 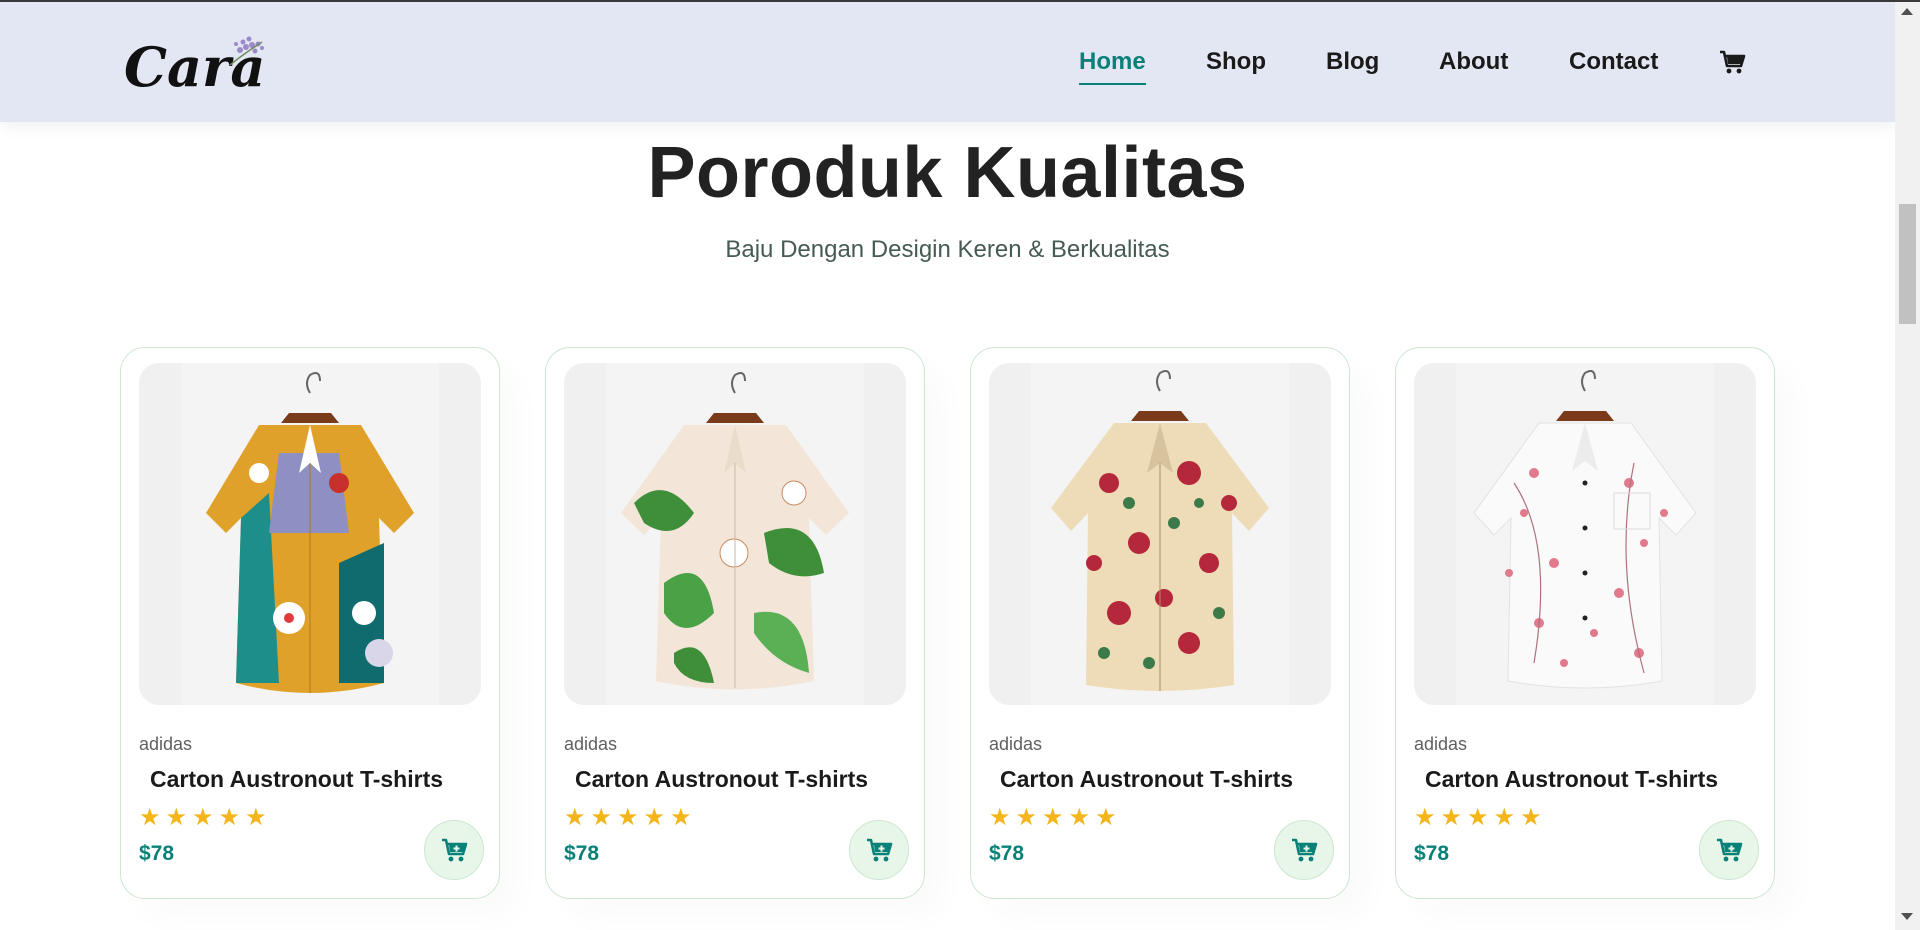 I want to click on scroll-up-arrow-icon, so click(x=1907, y=11).